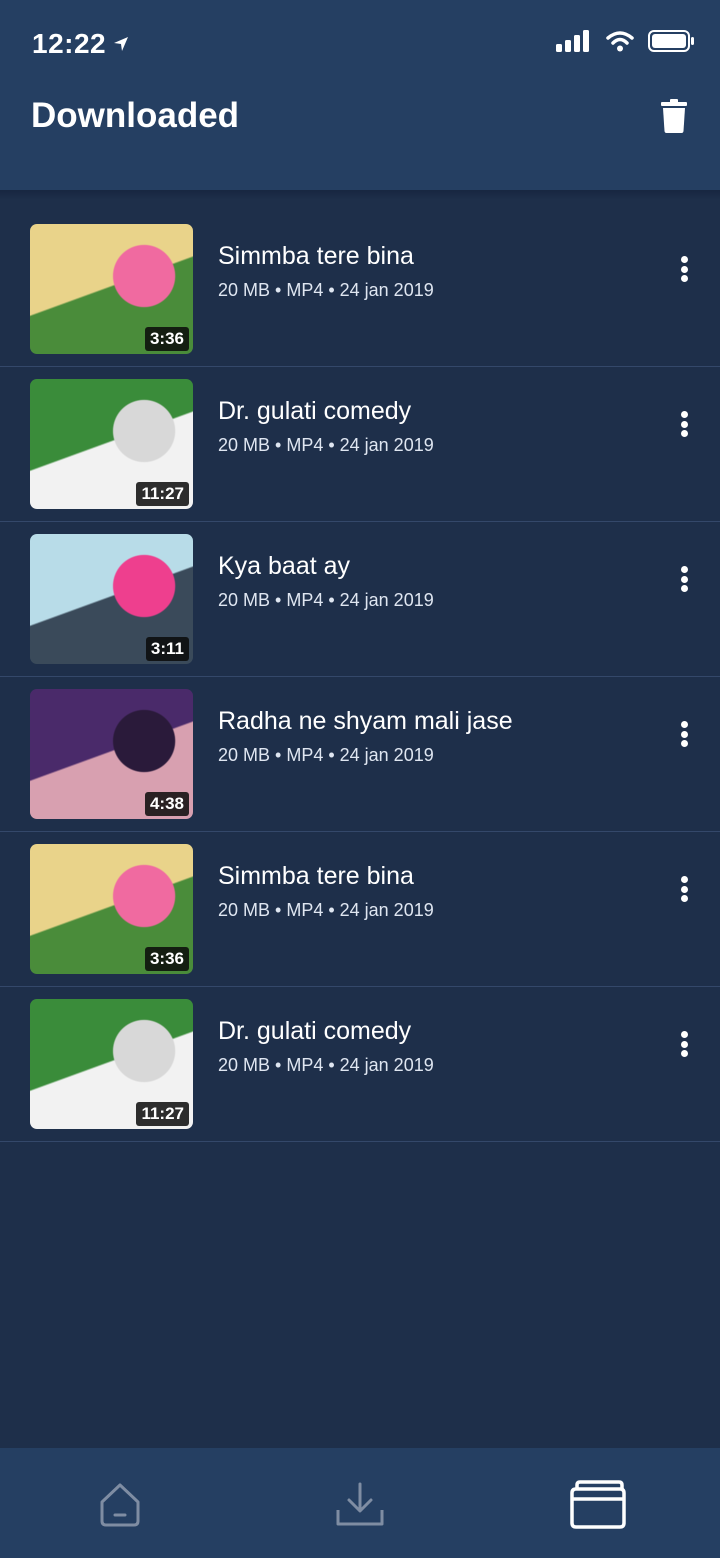  I want to click on tab-home, so click(120, 1504).